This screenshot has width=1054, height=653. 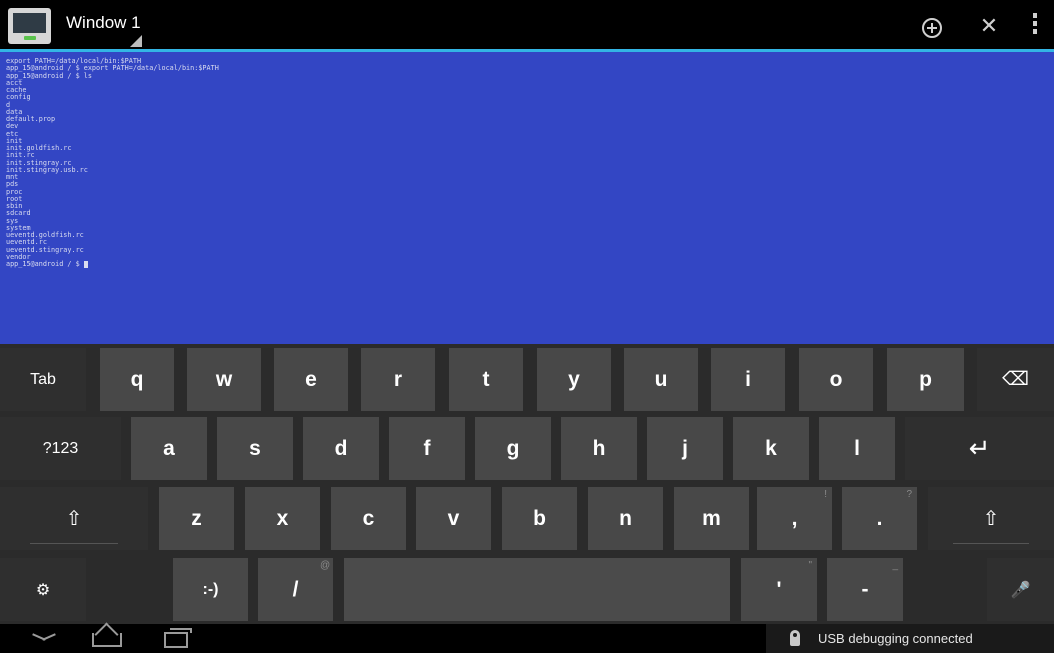 I want to click on key-d: d, so click(x=341, y=448).